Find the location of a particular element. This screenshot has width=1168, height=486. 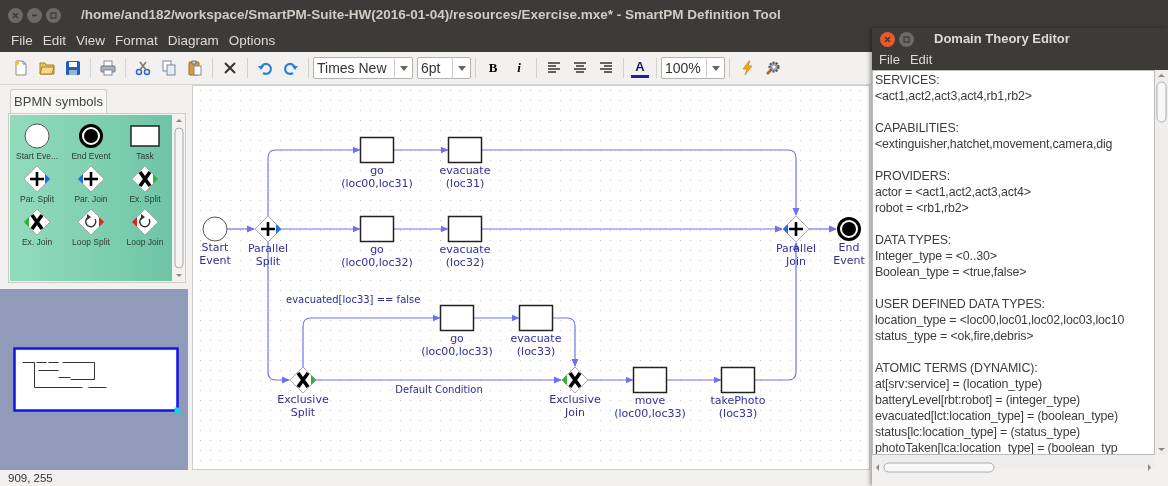

node-label: Parallel Split is located at coordinates (268, 255).